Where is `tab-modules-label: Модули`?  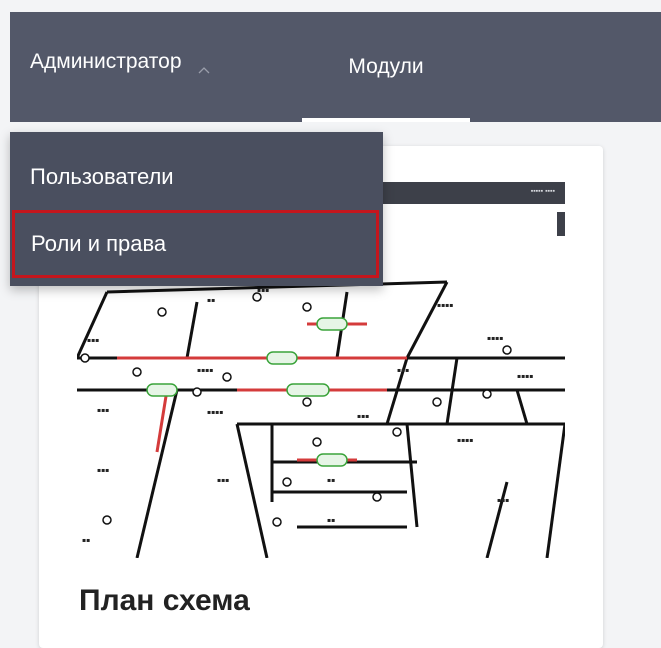
tab-modules-label: Модули is located at coordinates (386, 66).